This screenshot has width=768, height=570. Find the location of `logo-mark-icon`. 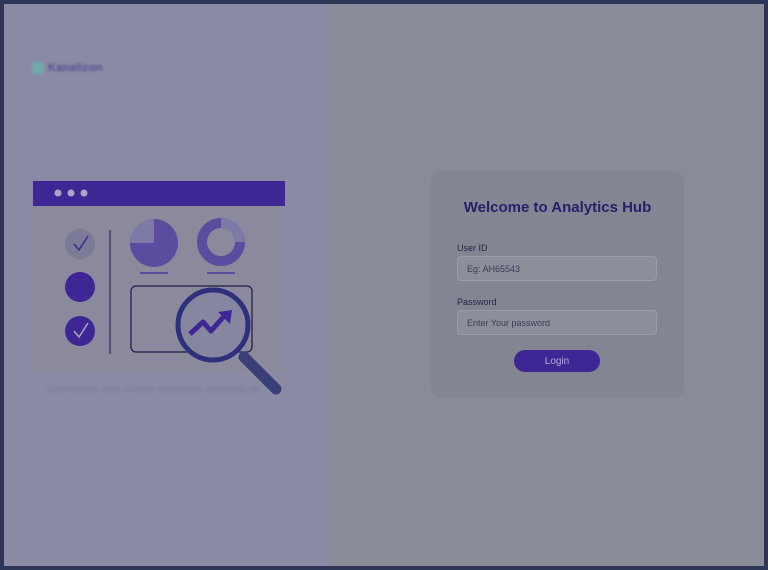

logo-mark-icon is located at coordinates (38, 68).